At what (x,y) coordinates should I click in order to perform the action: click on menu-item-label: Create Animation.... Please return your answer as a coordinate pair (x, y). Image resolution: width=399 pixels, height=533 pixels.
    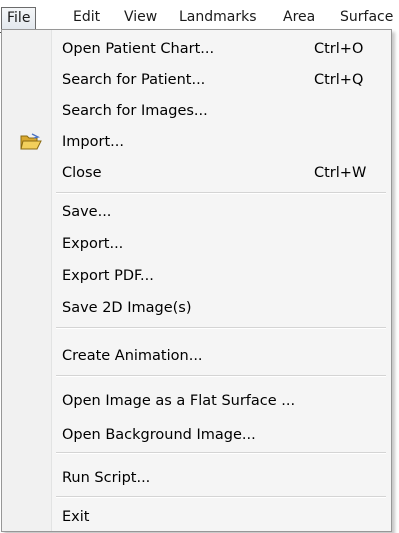
    Looking at the image, I should click on (132, 356).